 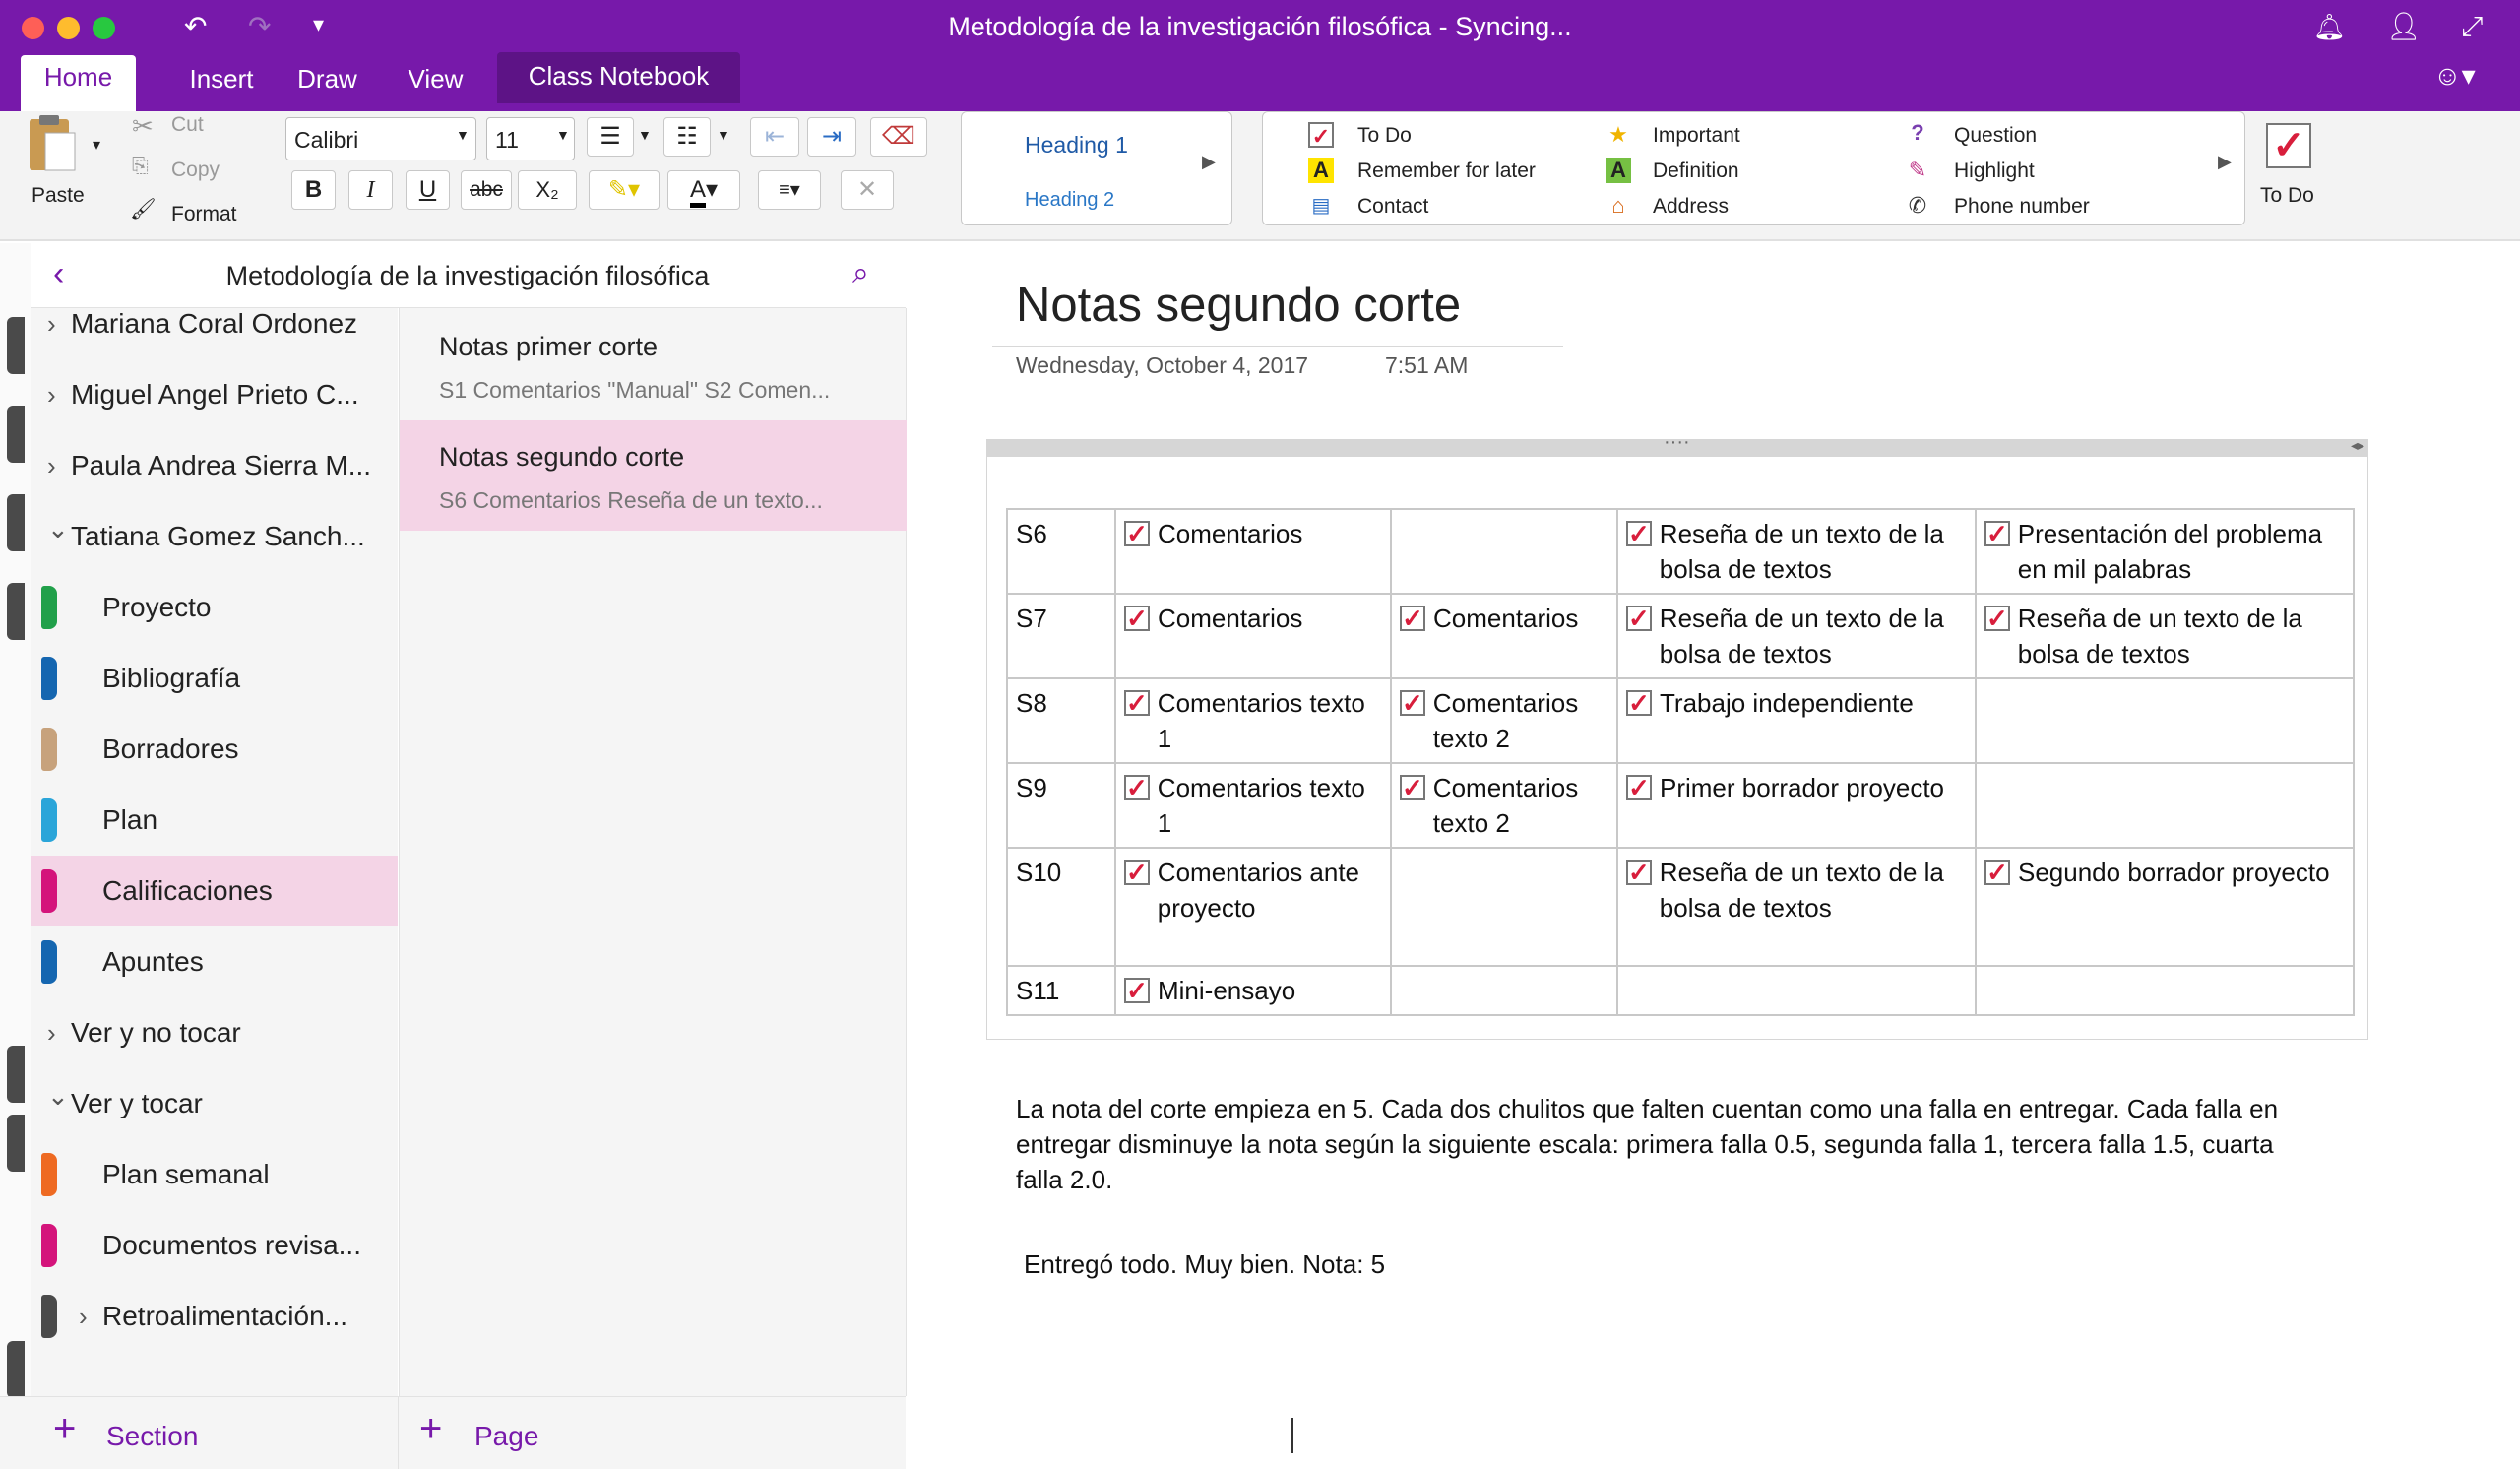 What do you see at coordinates (1061, 907) in the screenshot?
I see `session-cell: S10` at bounding box center [1061, 907].